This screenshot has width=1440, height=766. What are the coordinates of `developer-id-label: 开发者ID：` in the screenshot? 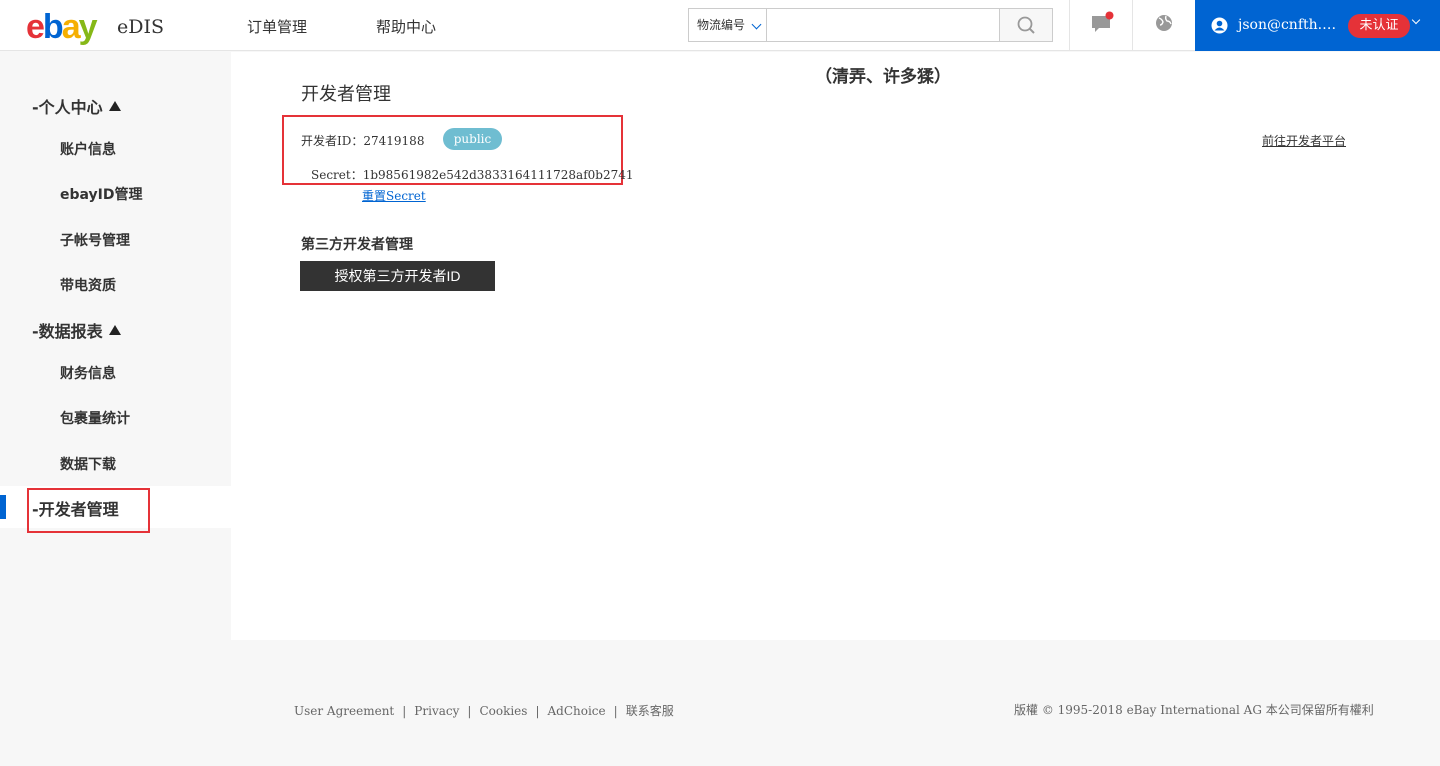 It's located at (332, 141).